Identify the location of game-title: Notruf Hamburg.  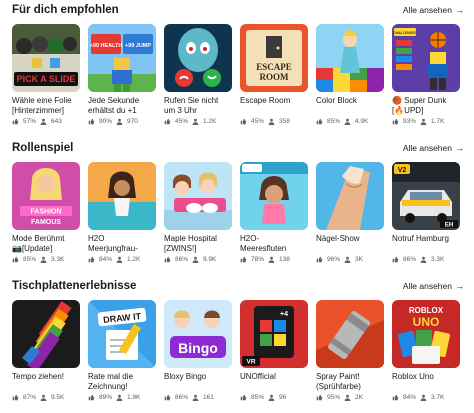
(420, 238).